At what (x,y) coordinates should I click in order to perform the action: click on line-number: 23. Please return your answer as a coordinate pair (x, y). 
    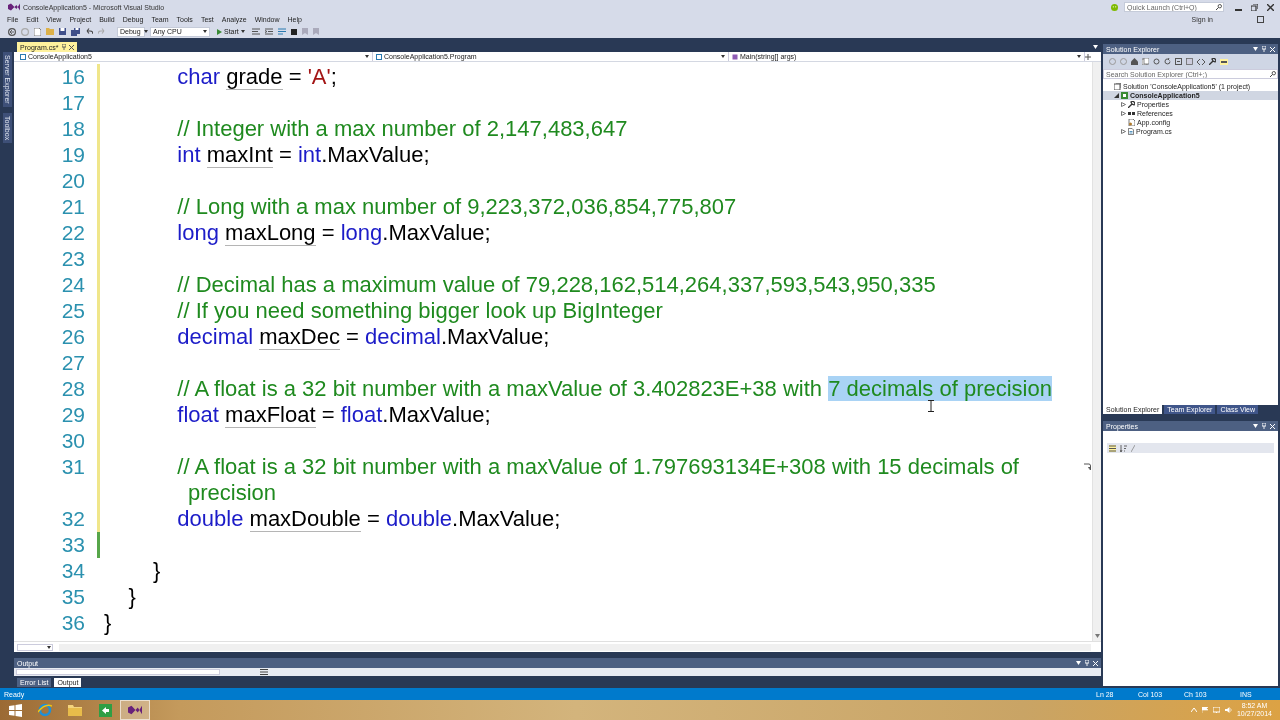
    Looking at the image, I should click on (73, 259).